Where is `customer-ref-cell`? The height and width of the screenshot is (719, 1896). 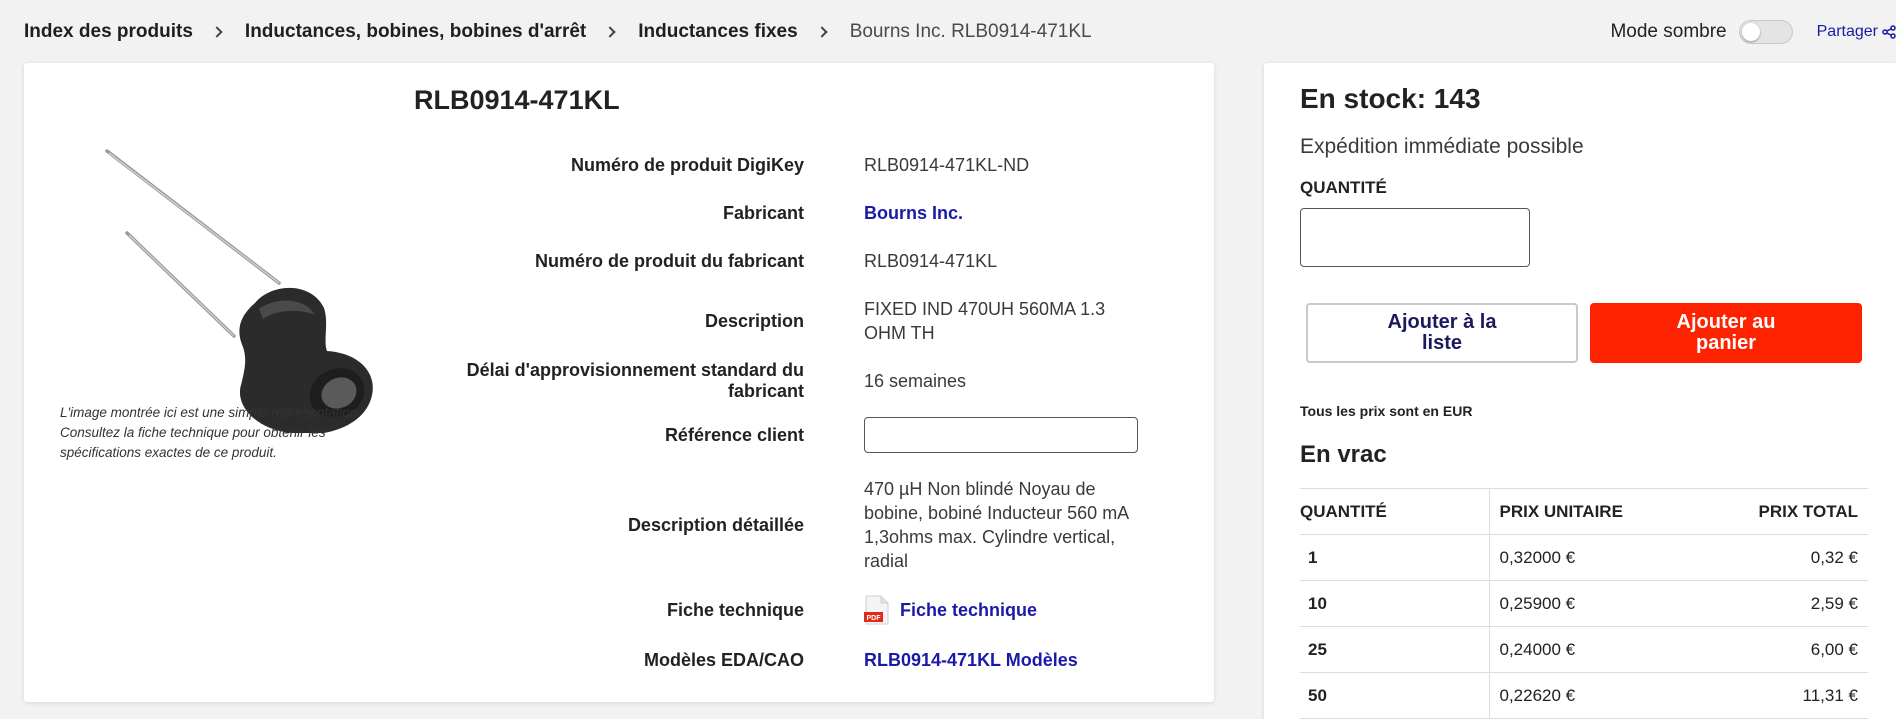 customer-ref-cell is located at coordinates (1014, 435).